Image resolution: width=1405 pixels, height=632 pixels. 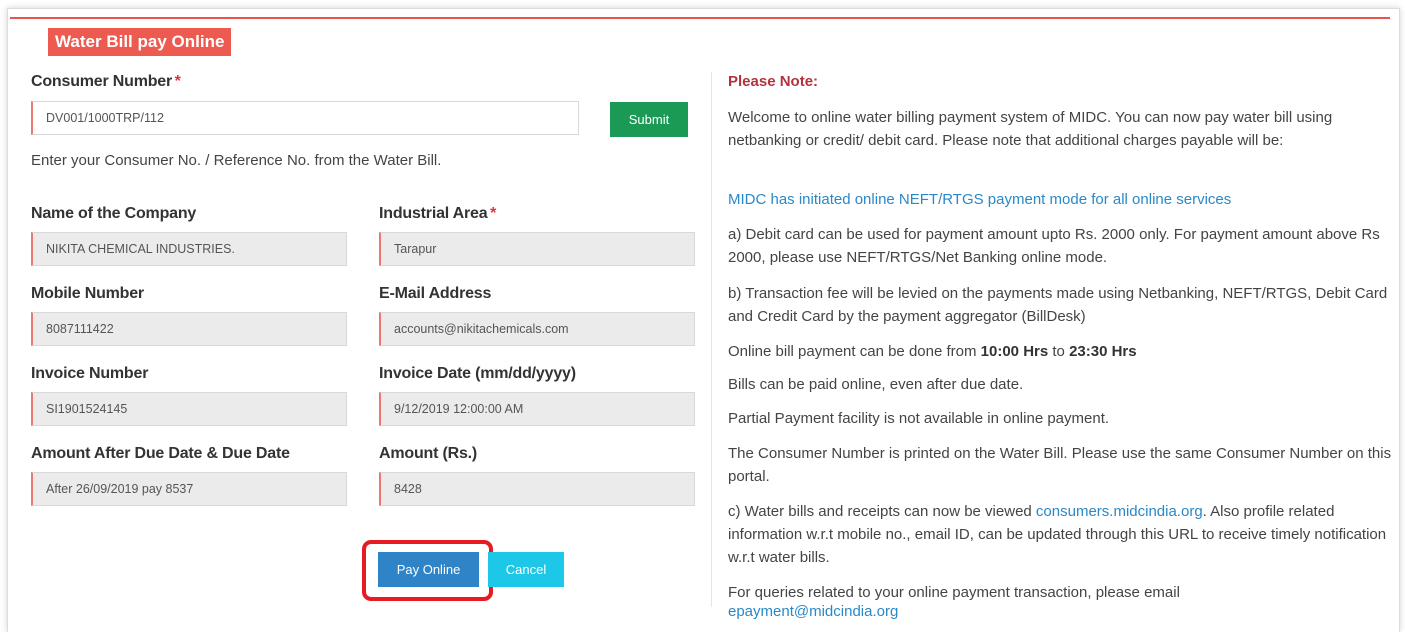 I want to click on submit-button: Submit, so click(x=649, y=119).